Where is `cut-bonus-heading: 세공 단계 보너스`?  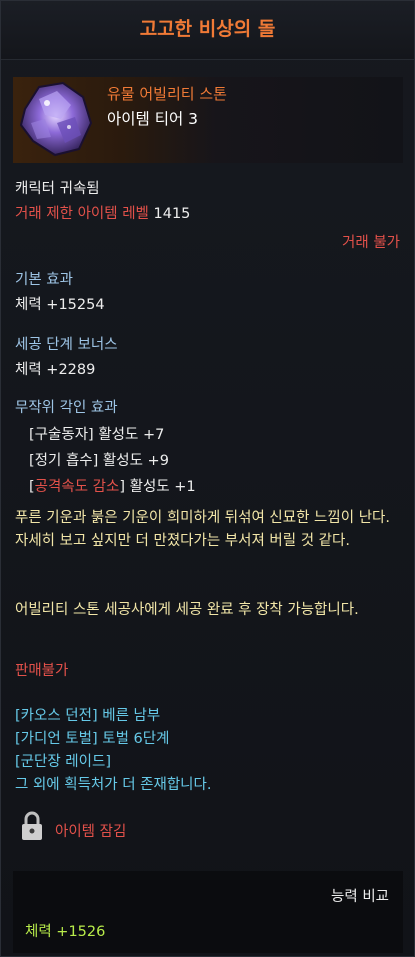 cut-bonus-heading: 세공 단계 보너스 is located at coordinates (66, 345).